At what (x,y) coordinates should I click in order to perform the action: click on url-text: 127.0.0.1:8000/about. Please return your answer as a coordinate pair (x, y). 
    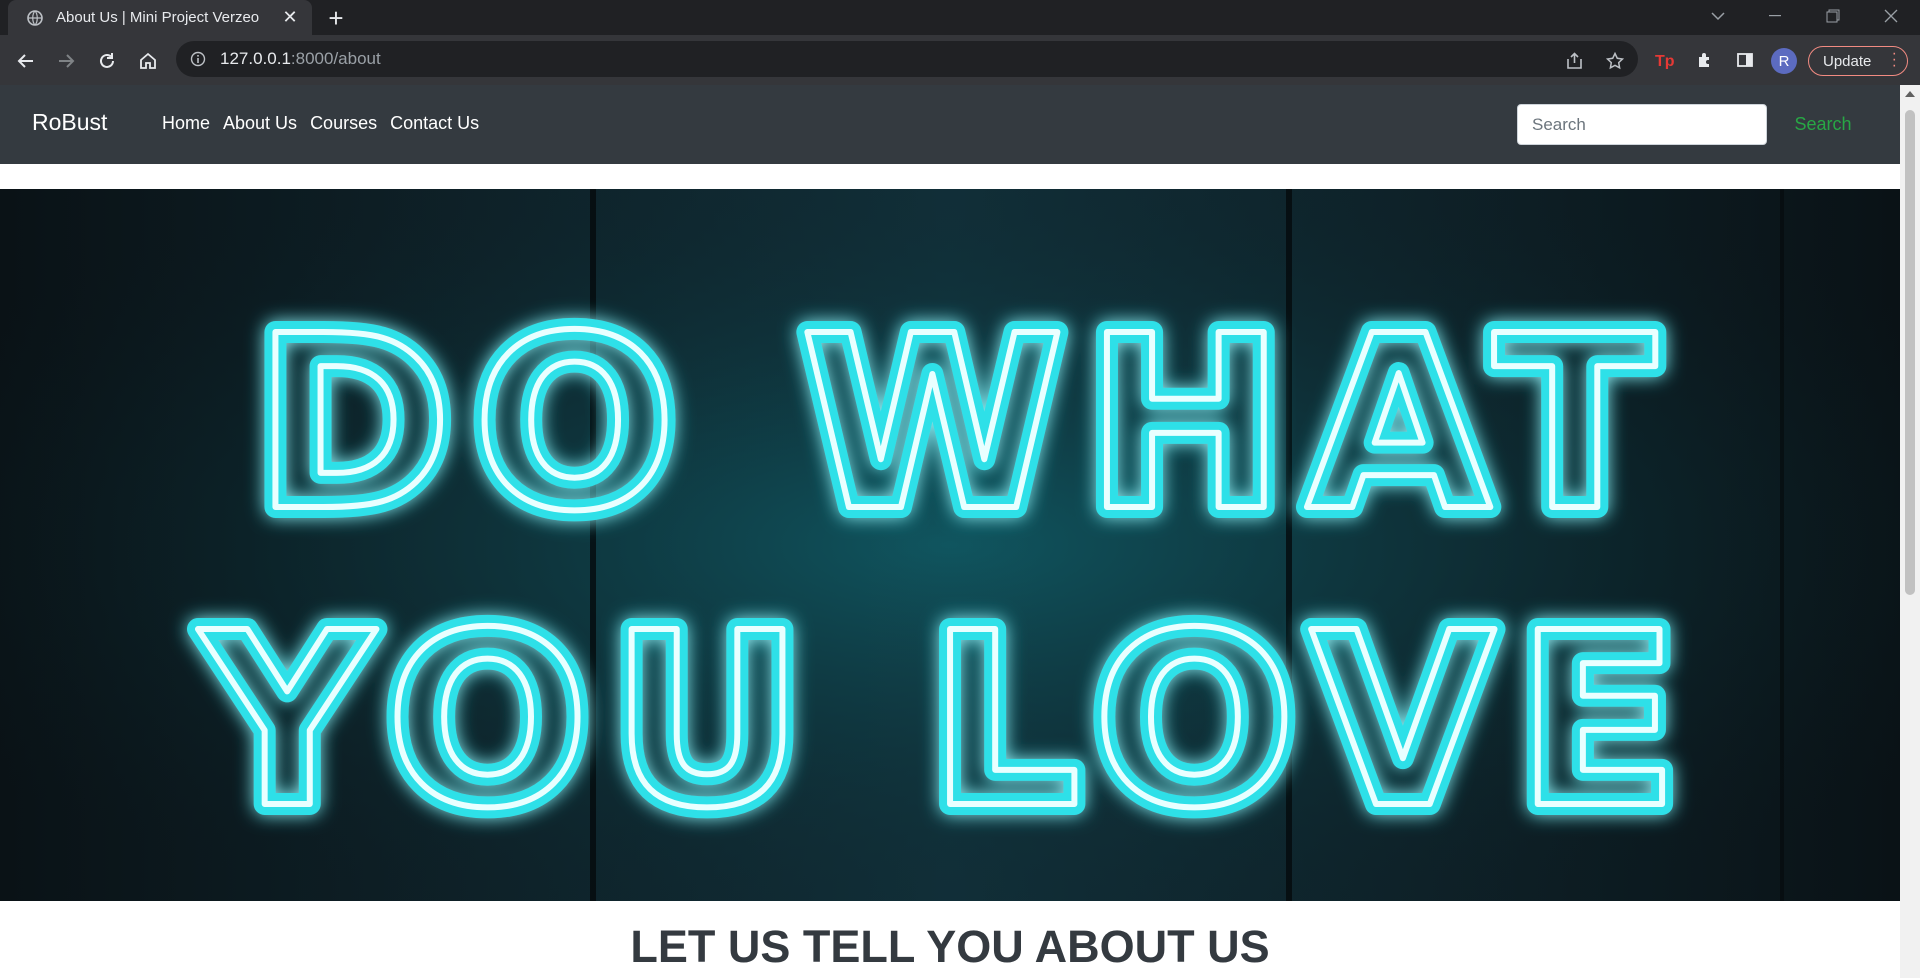
    Looking at the image, I should click on (300, 59).